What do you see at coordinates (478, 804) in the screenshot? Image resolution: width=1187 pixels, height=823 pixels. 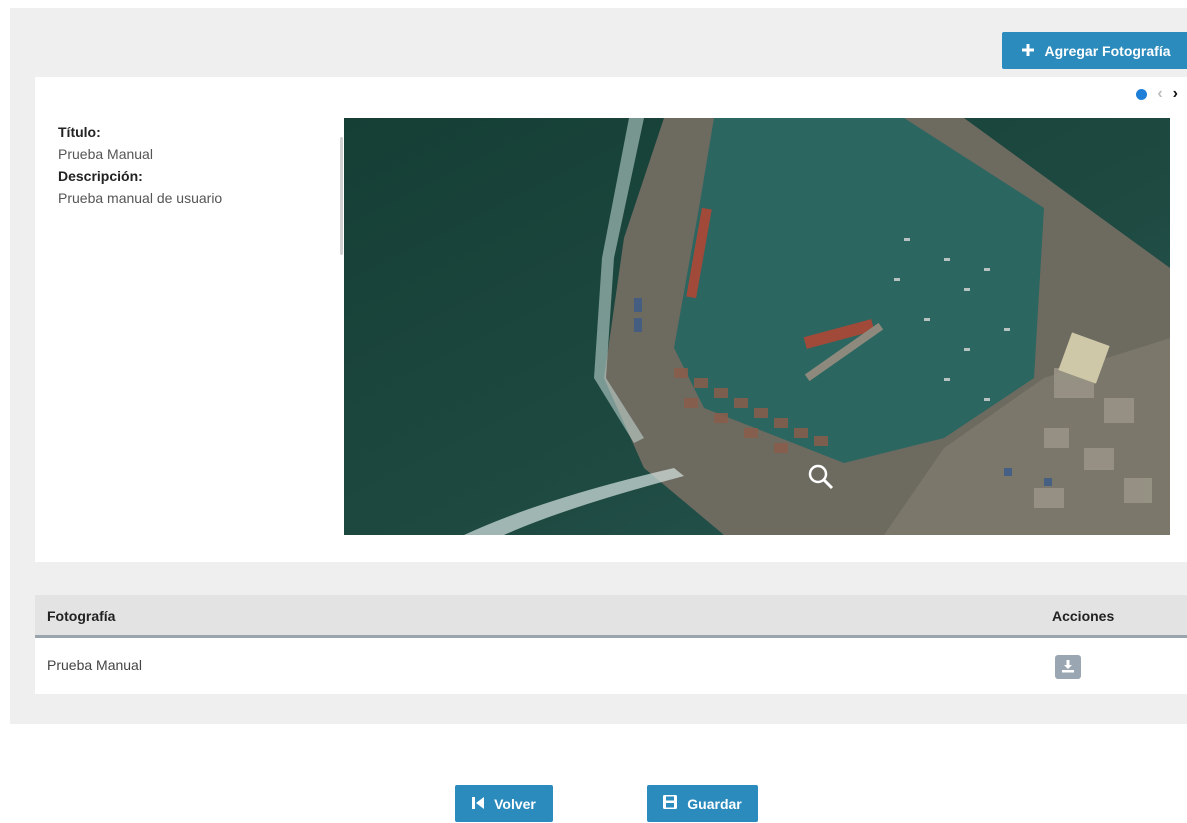 I see `skip-back-icon` at bounding box center [478, 804].